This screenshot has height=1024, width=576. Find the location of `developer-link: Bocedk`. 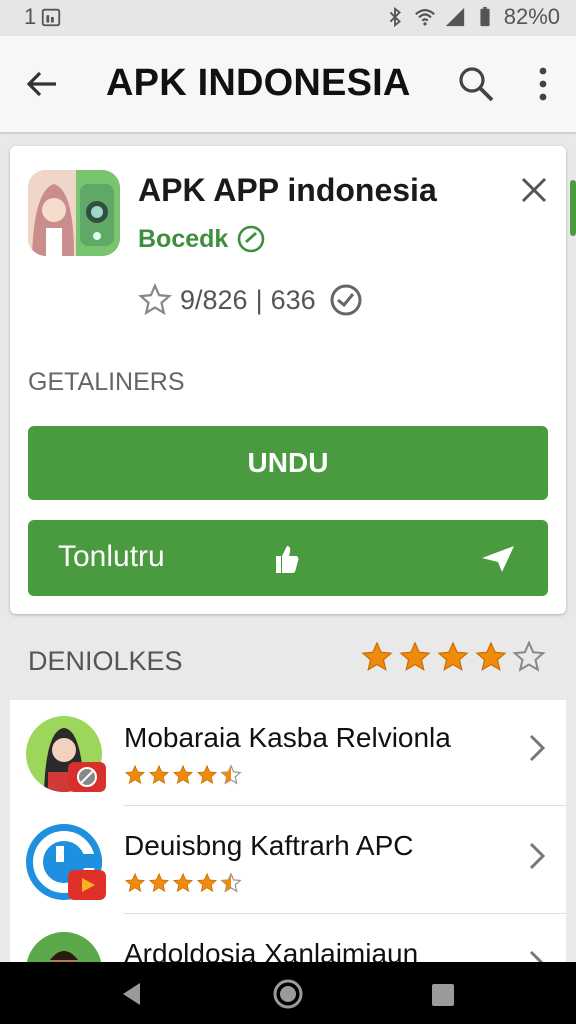

developer-link: Bocedk is located at coordinates (202, 239).